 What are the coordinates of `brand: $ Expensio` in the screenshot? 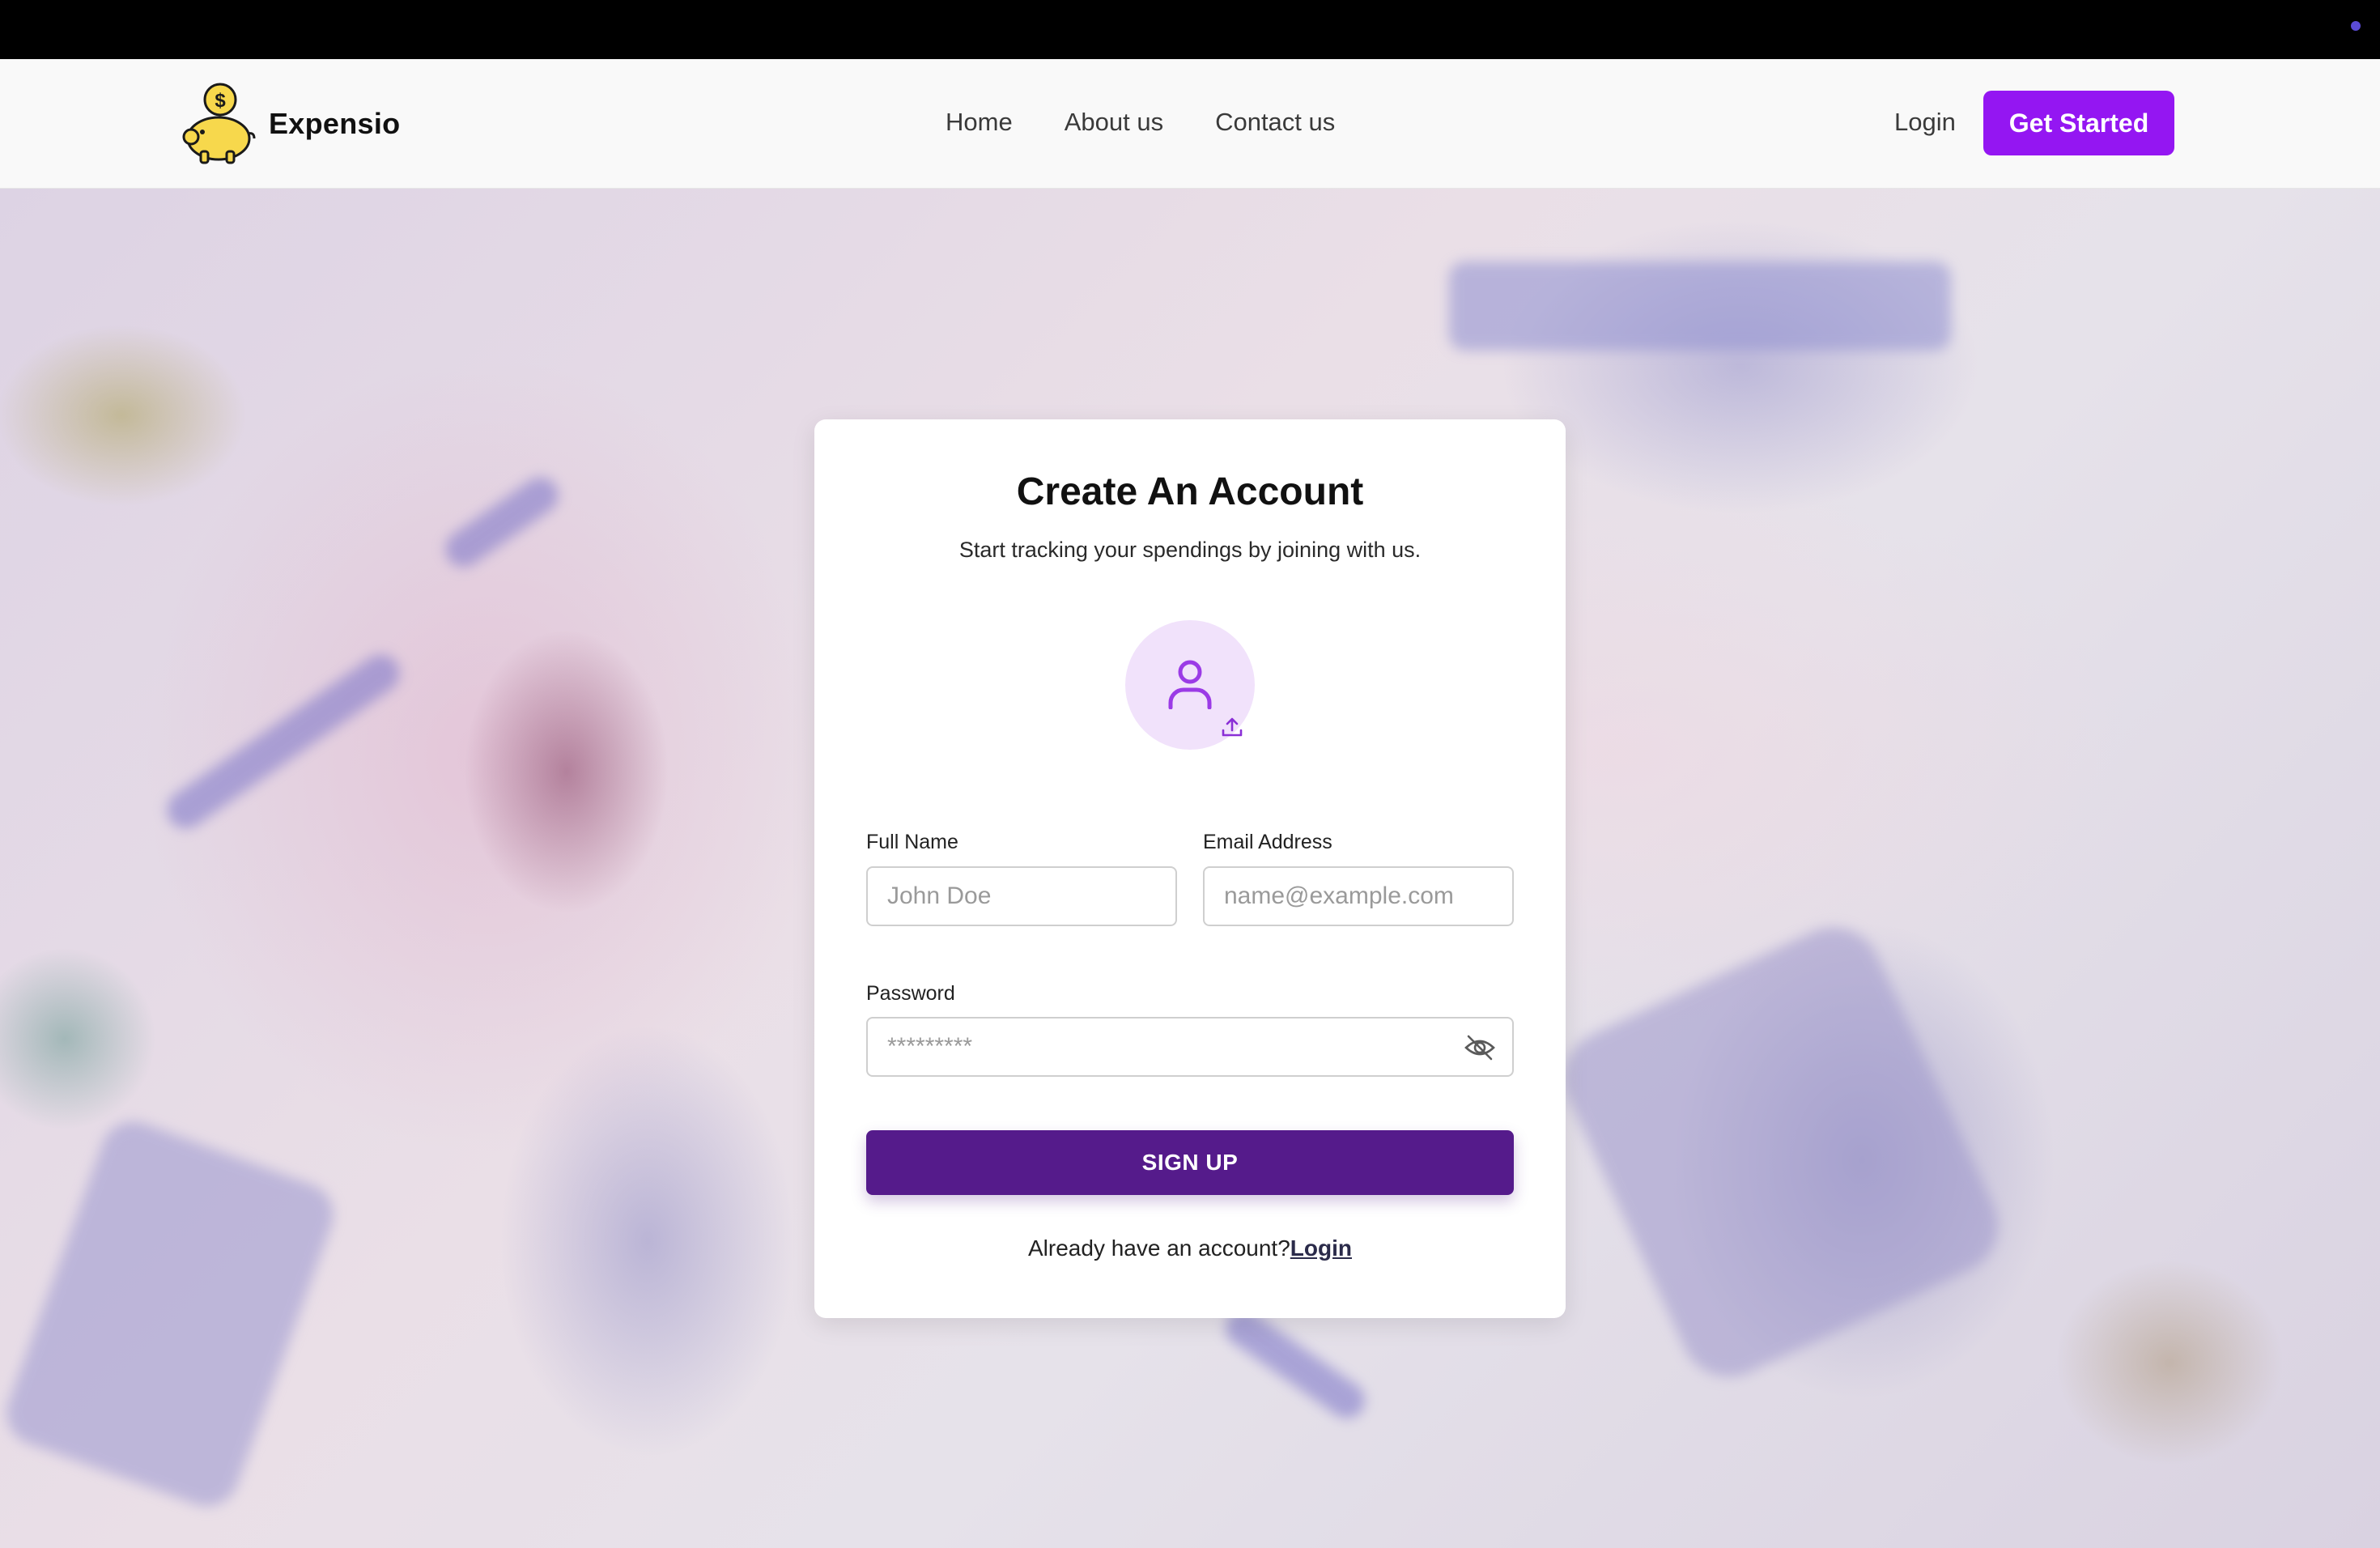 It's located at (289, 124).